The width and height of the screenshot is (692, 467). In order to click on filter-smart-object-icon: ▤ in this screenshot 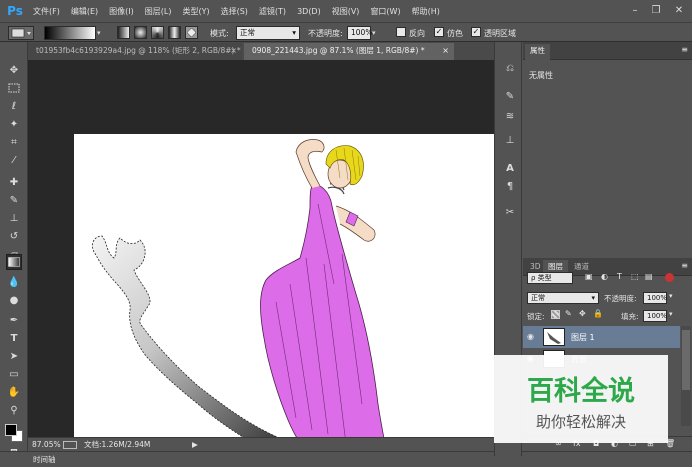, I will do `click(649, 276)`.